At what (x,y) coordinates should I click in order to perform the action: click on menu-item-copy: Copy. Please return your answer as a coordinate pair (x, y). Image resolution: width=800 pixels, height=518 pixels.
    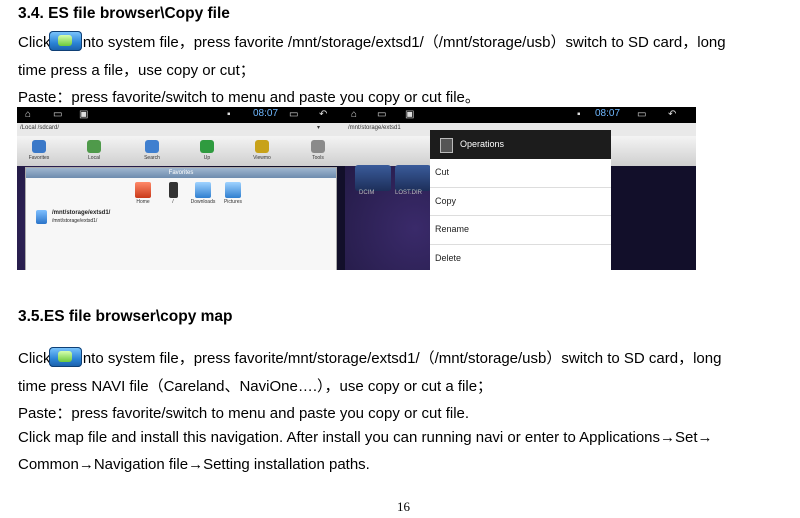
    Looking at the image, I should click on (520, 202).